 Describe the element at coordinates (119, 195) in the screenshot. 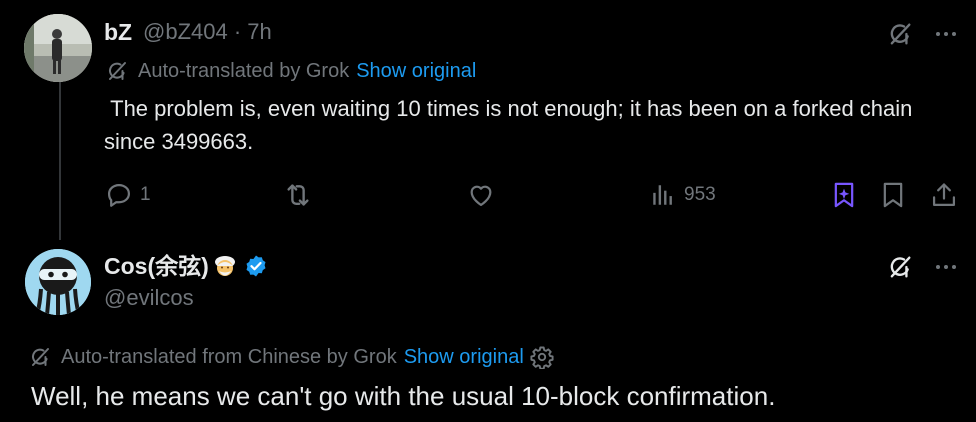

I see `reply-icon` at that location.